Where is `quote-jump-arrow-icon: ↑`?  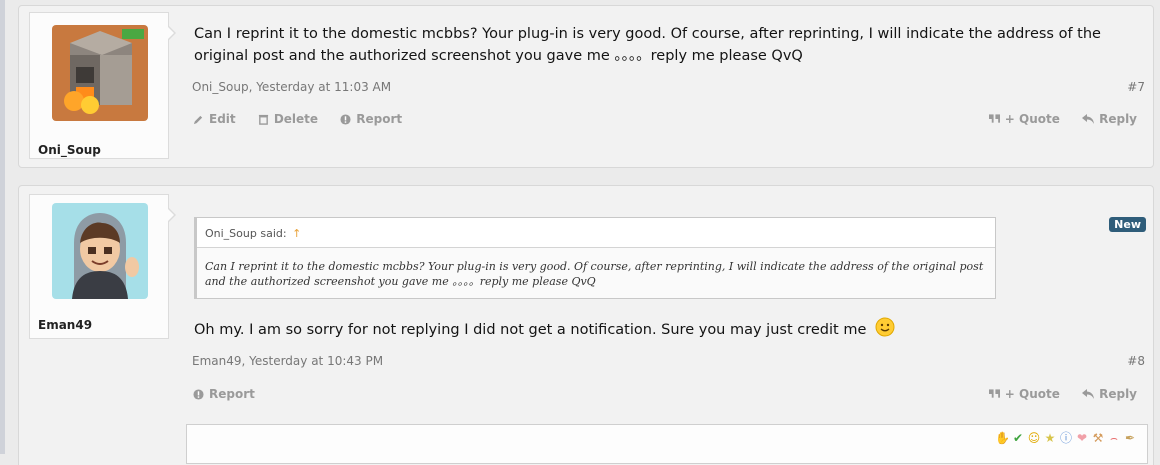
quote-jump-arrow-icon: ↑ is located at coordinates (296, 233).